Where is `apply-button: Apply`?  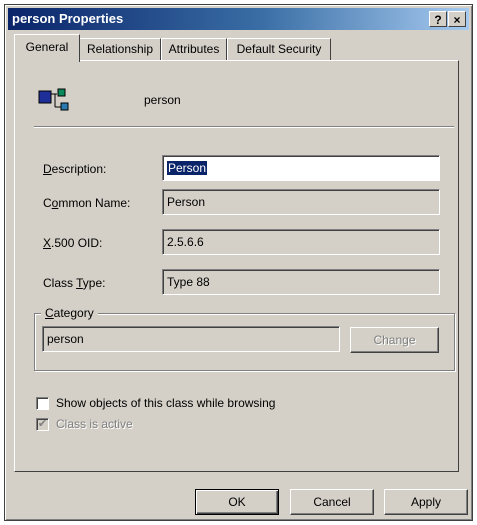
apply-button: Apply is located at coordinates (426, 502).